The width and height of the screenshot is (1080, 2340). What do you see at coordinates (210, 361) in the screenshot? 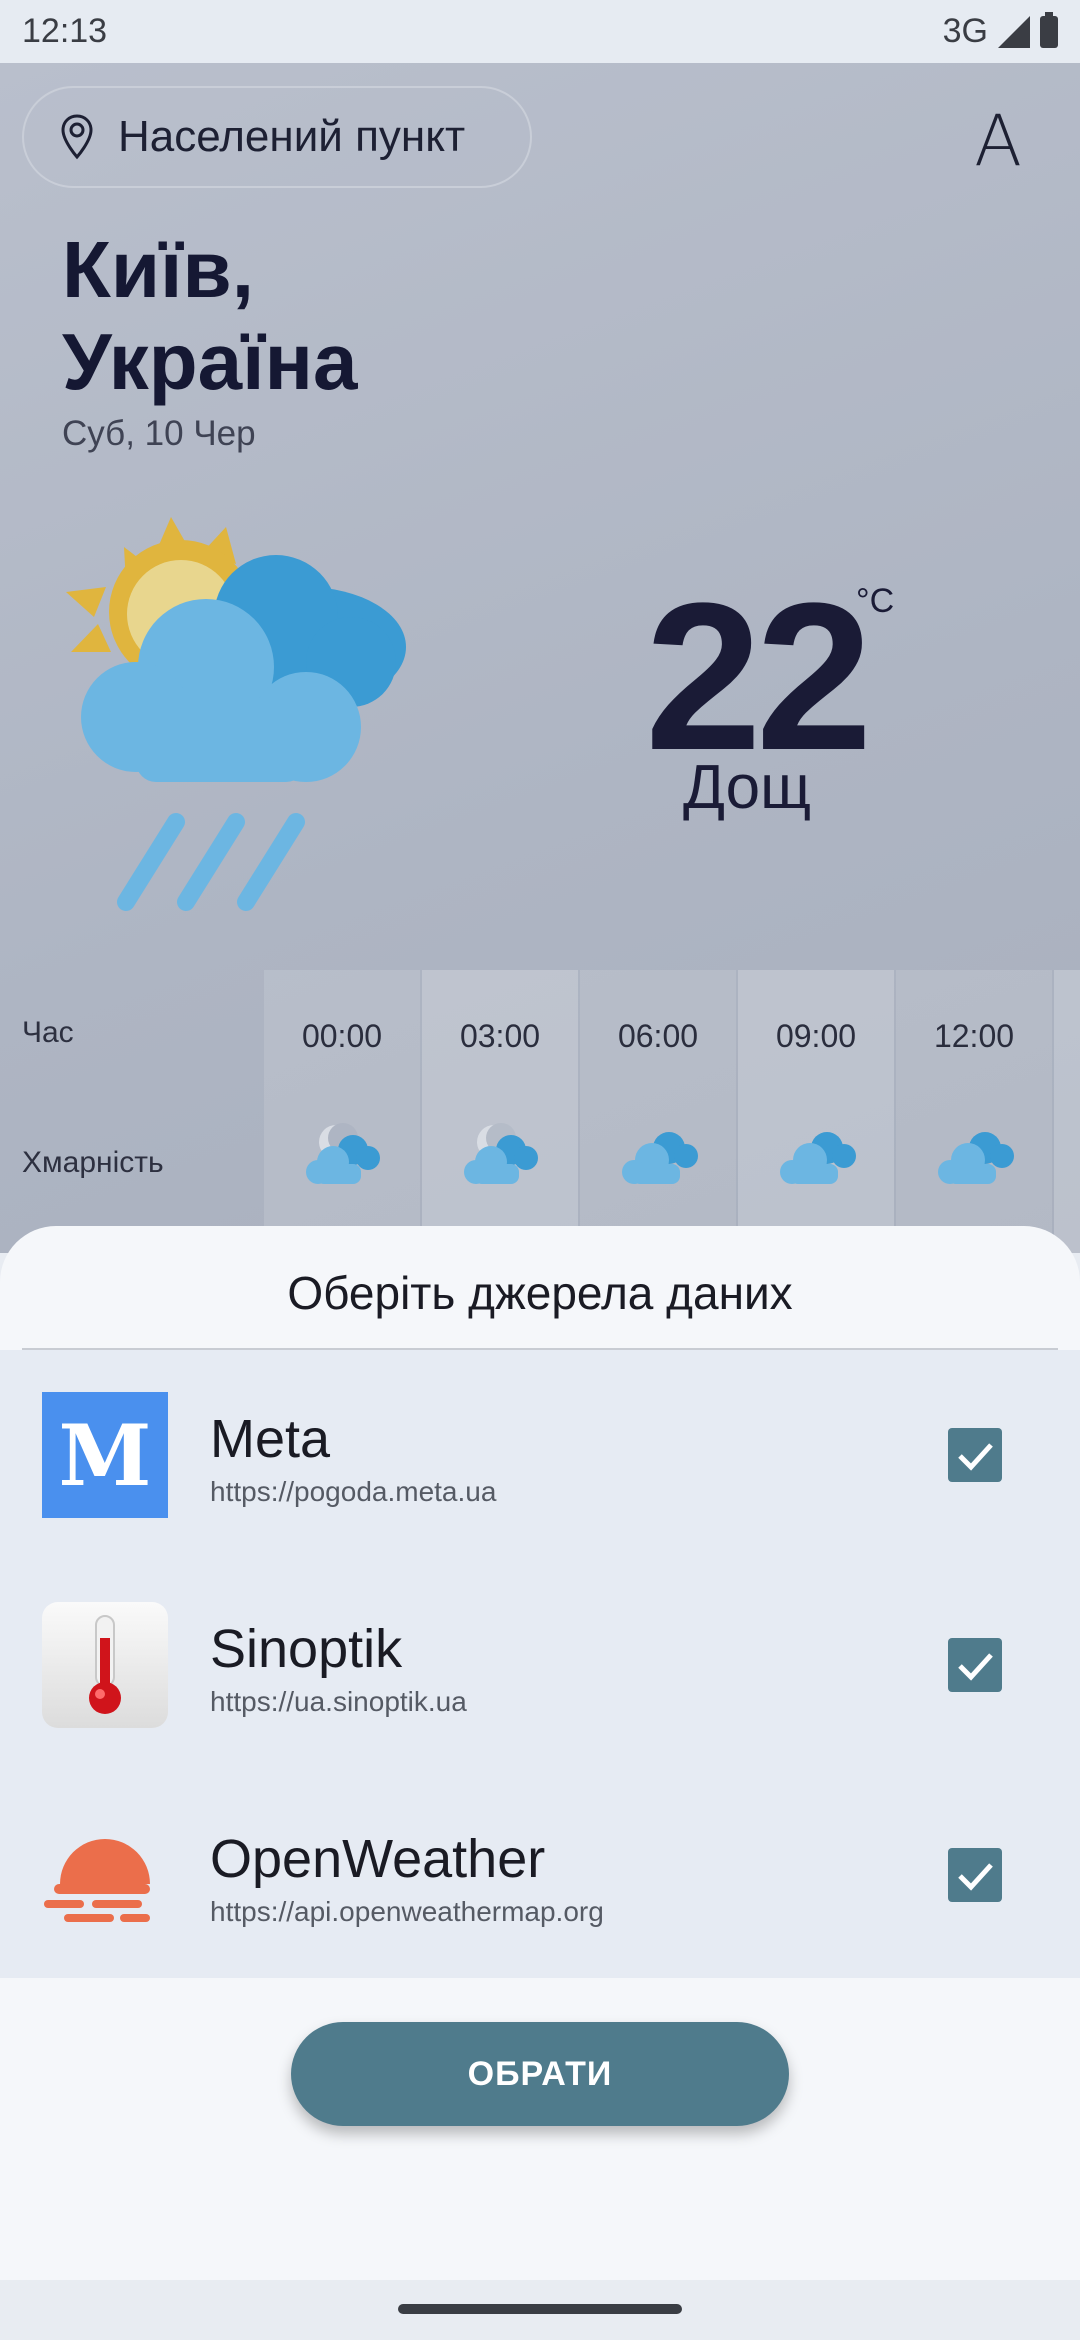
I see `country-line: Україна` at bounding box center [210, 361].